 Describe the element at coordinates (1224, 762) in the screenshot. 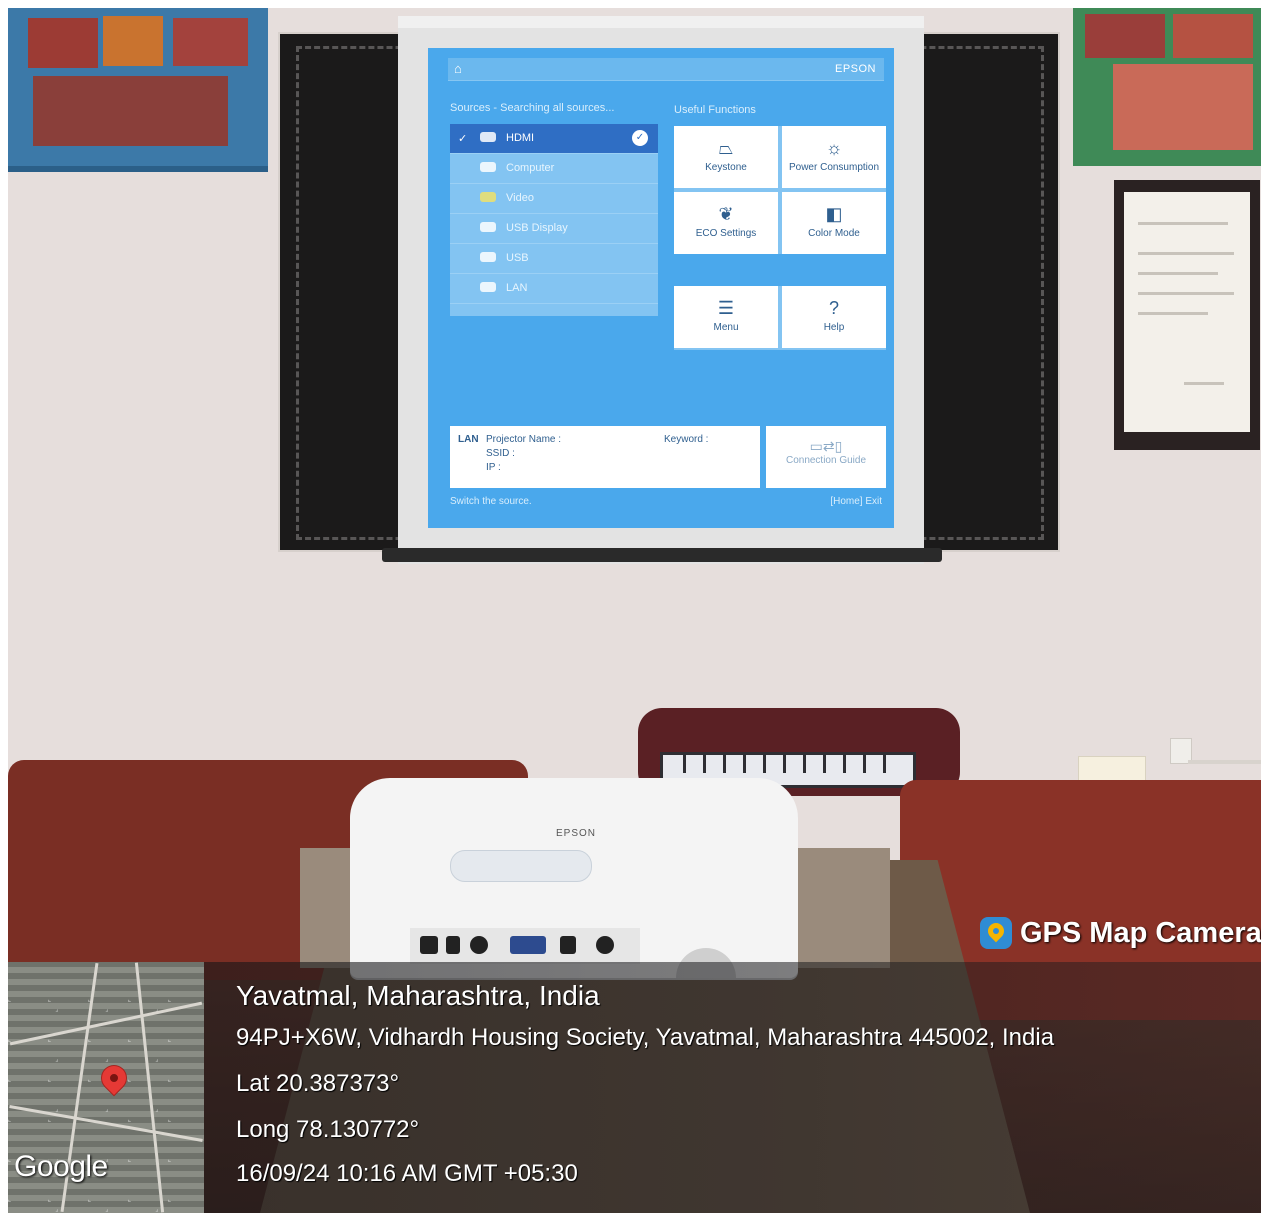

I see `wall-wire` at that location.